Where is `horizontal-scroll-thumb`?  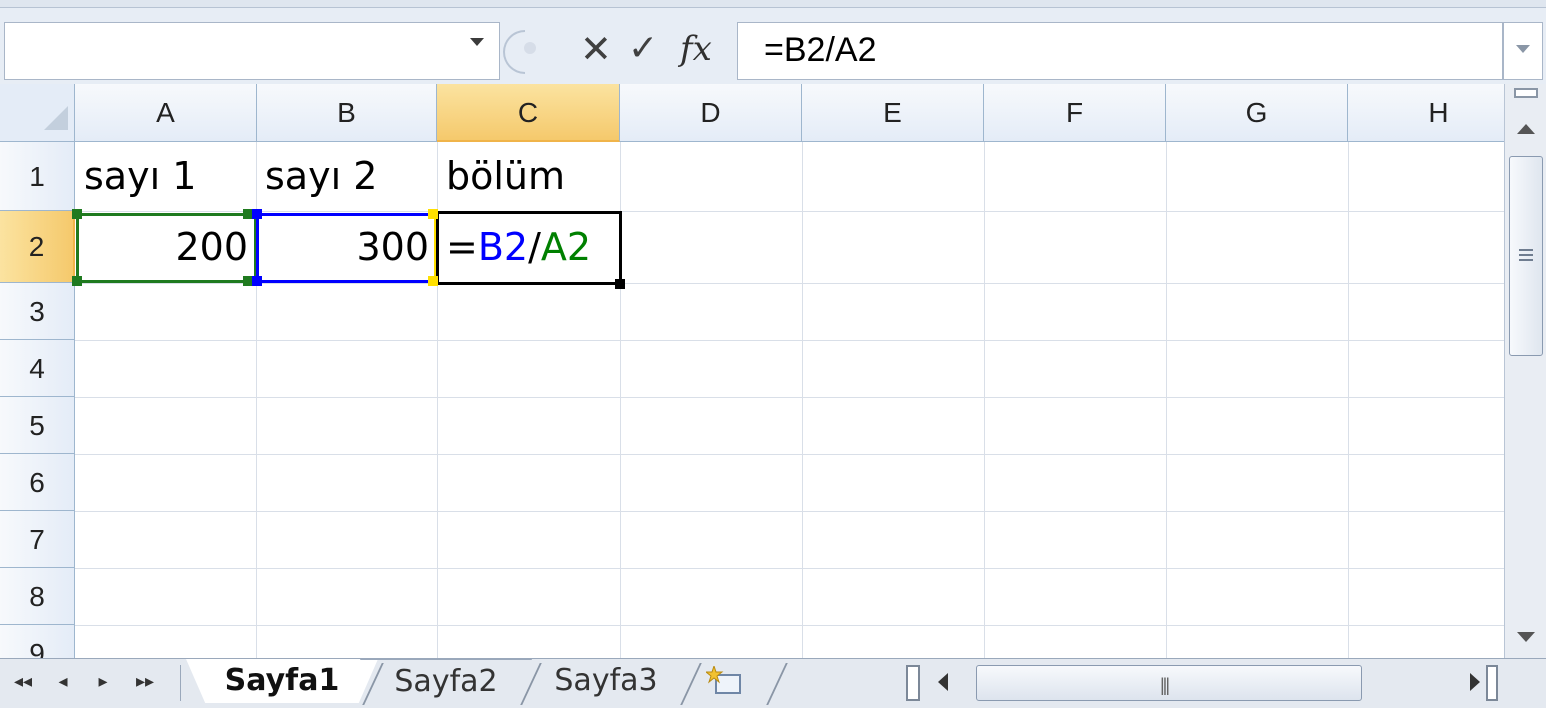 horizontal-scroll-thumb is located at coordinates (1169, 683).